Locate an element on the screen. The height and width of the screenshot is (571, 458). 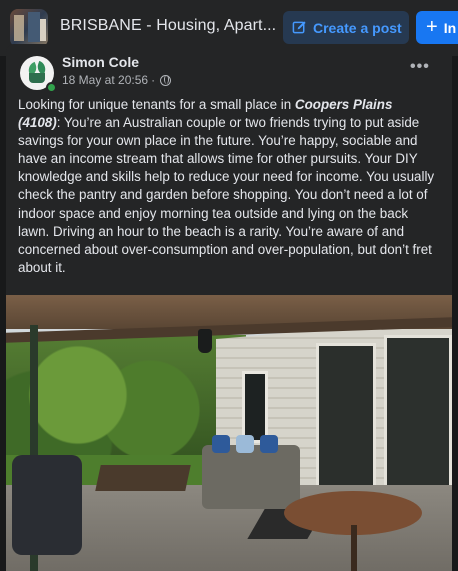
invite-label: In is located at coordinates (450, 27).